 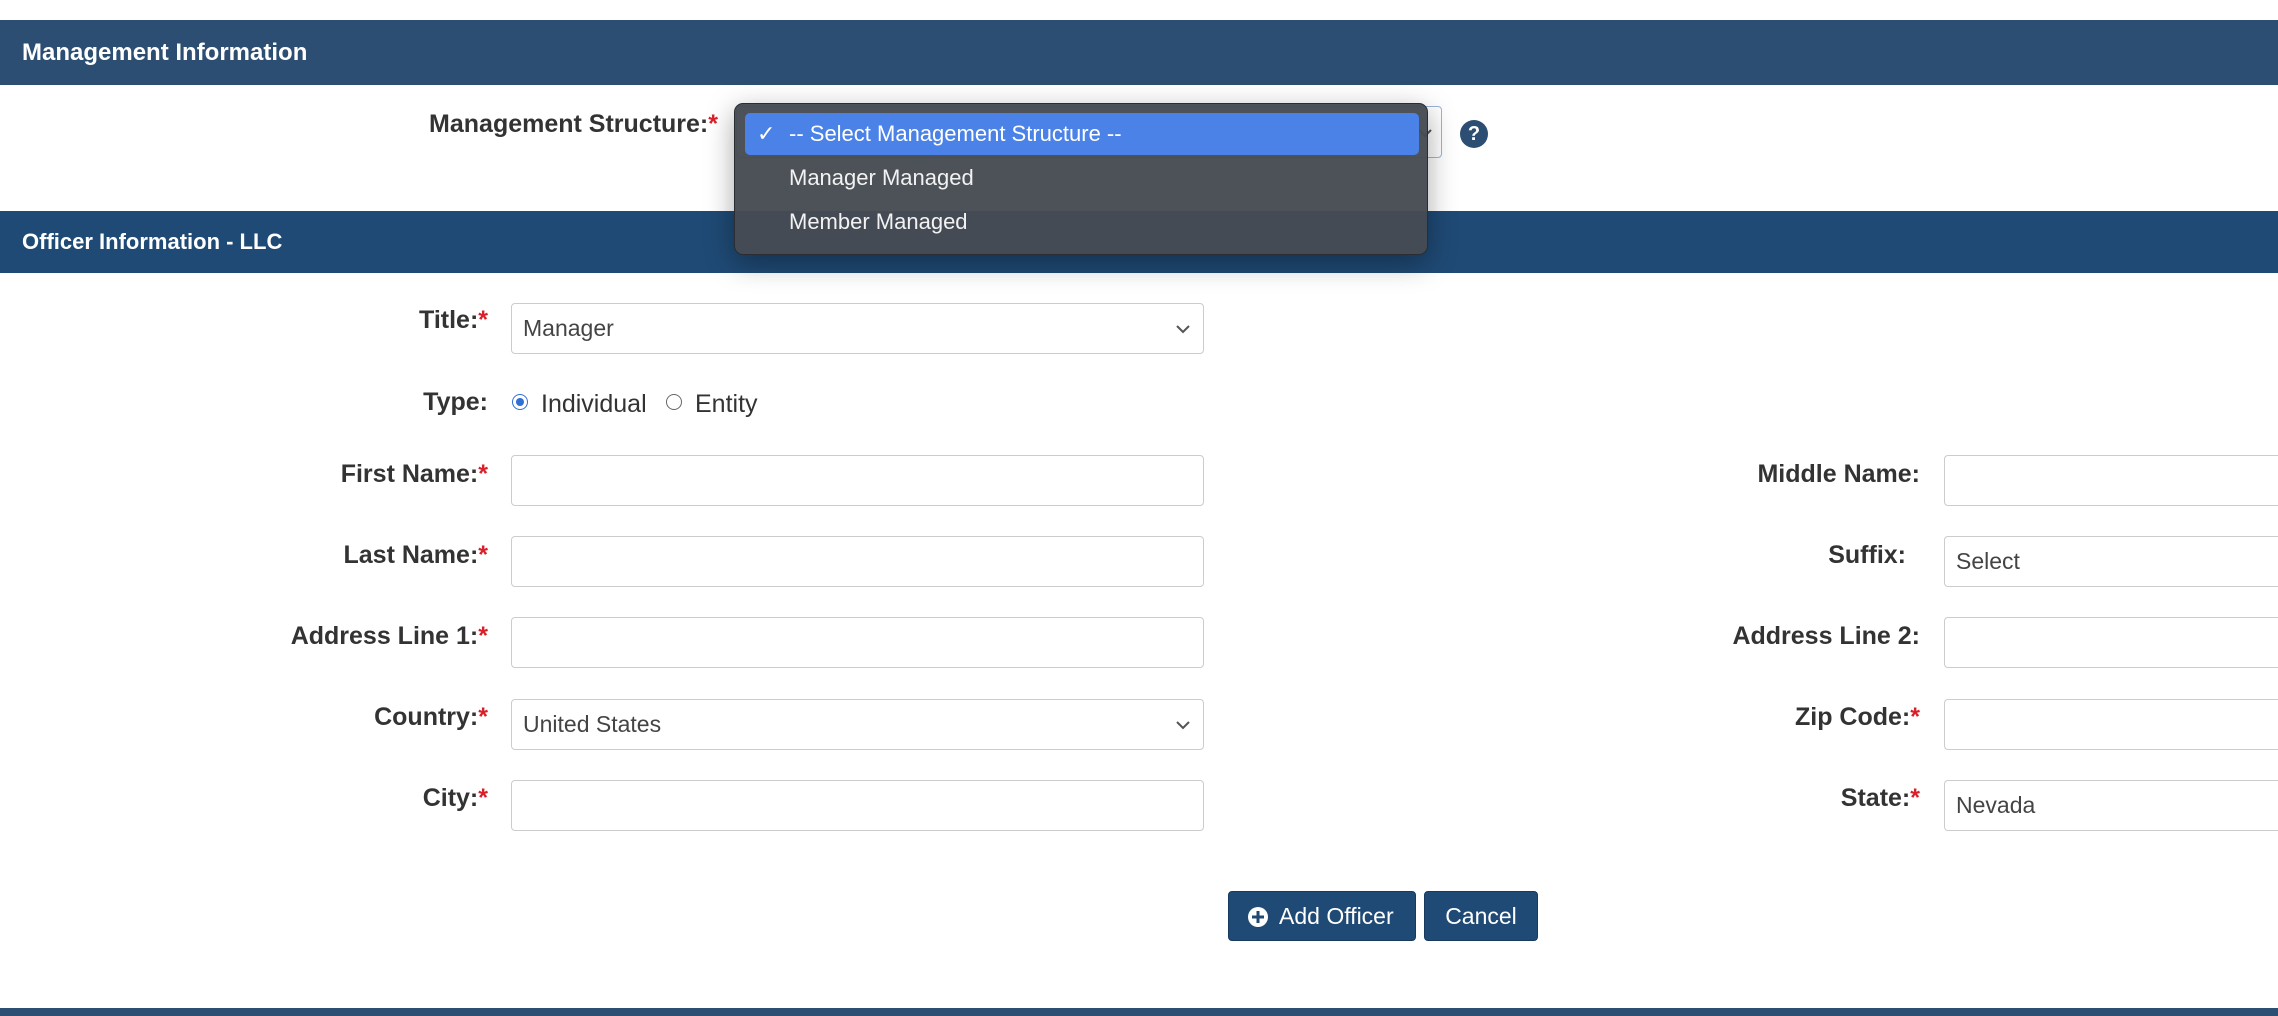 What do you see at coordinates (431, 717) in the screenshot?
I see `country-label: Country:*` at bounding box center [431, 717].